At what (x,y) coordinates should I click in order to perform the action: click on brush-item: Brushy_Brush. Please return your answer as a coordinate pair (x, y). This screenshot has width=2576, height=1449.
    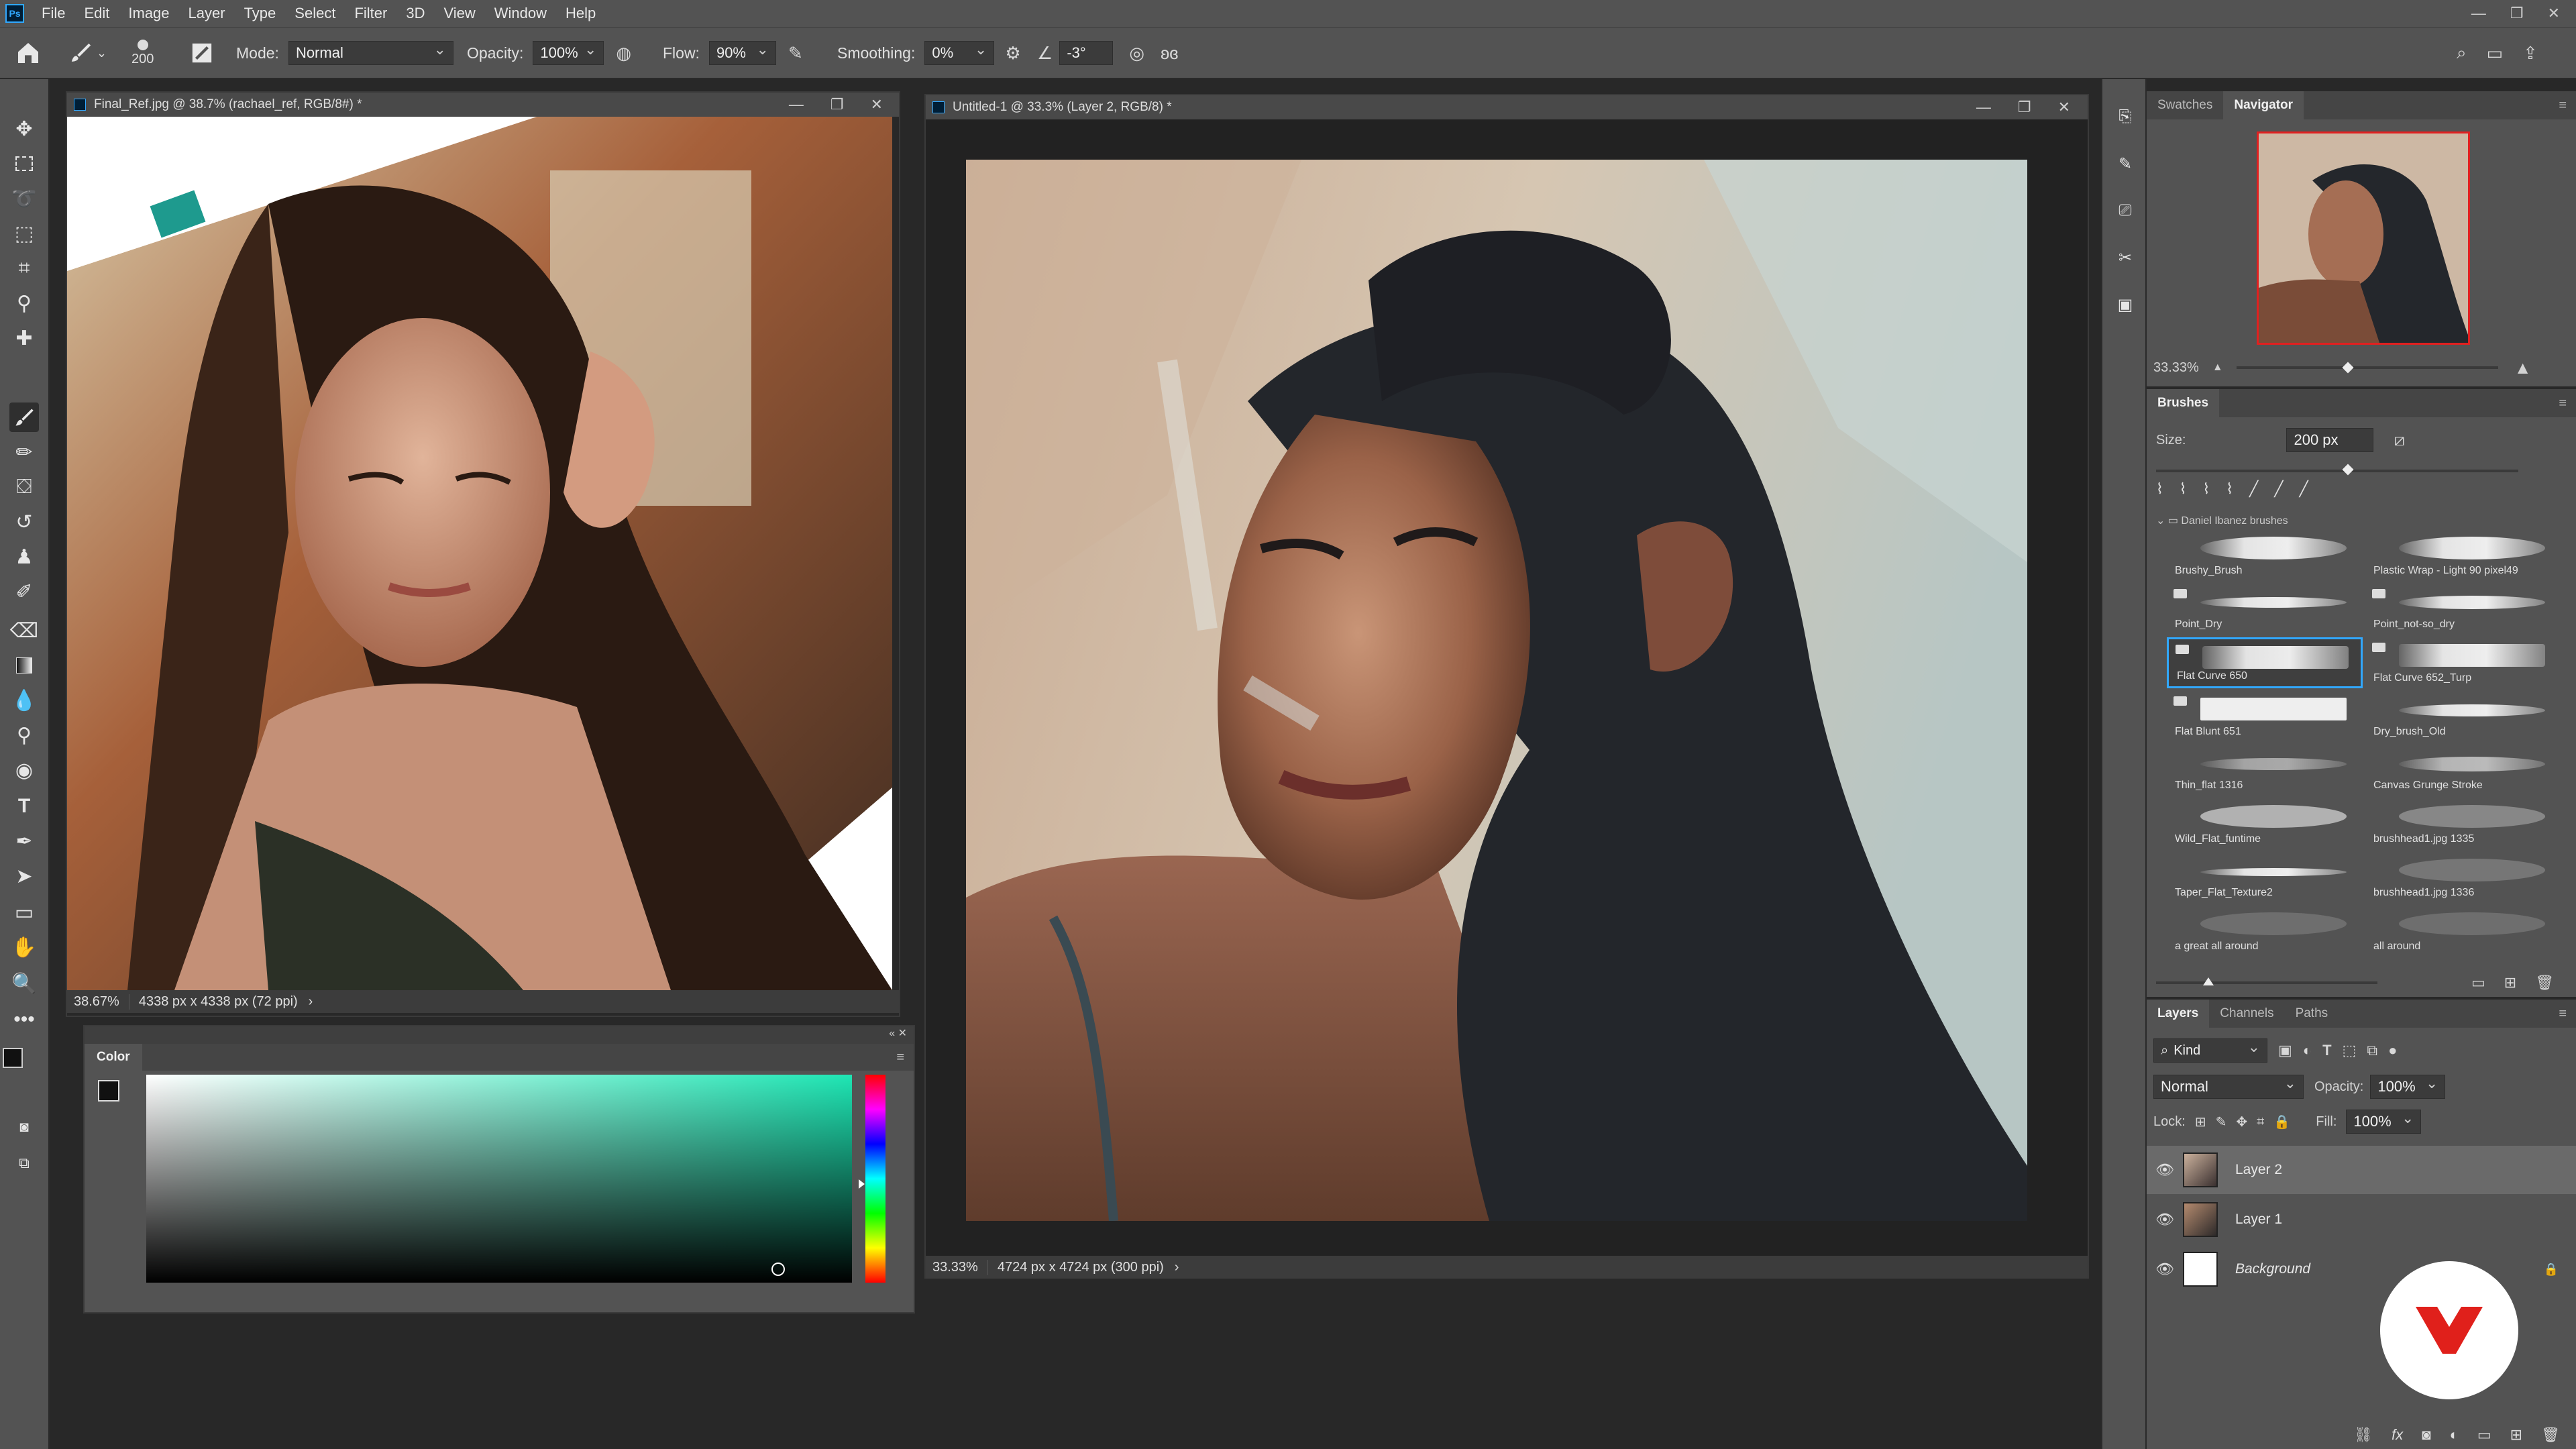
    Looking at the image, I should click on (2265, 555).